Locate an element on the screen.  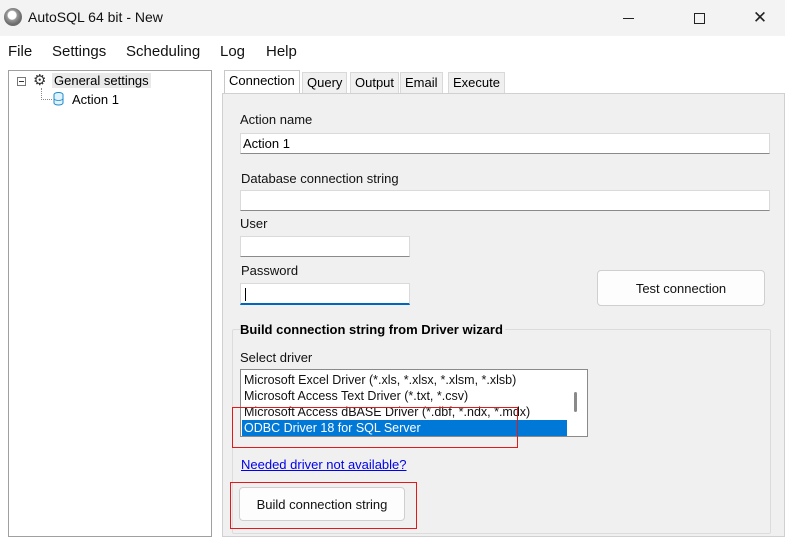
tree-connector is located at coordinates (46, 99).